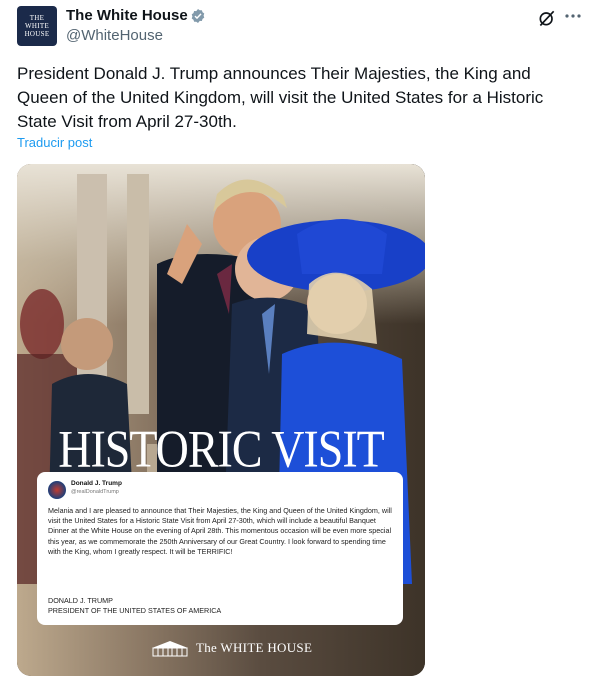 This screenshot has height=682, width=590. What do you see at coordinates (37, 34) in the screenshot?
I see `avatar-line: HOUSE` at bounding box center [37, 34].